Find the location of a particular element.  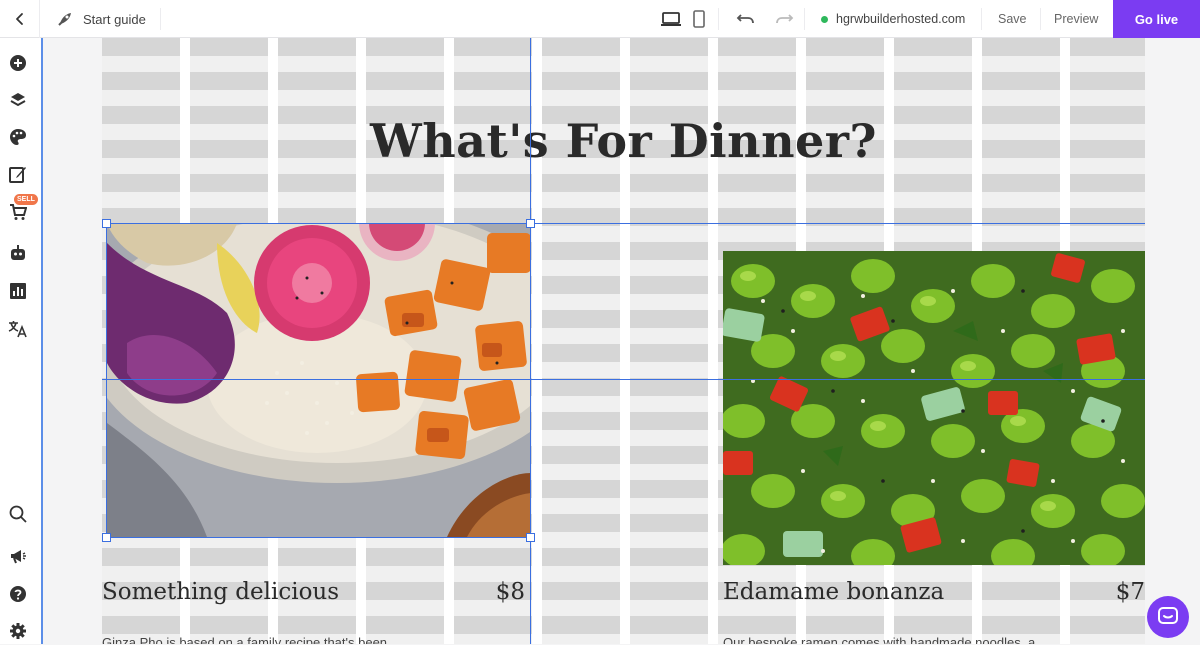

left-sidebar: SELL is located at coordinates (21, 341).